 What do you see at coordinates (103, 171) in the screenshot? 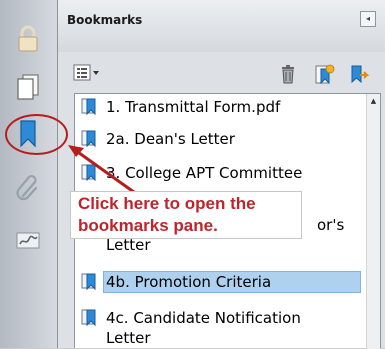
I see `callout-arrow` at bounding box center [103, 171].